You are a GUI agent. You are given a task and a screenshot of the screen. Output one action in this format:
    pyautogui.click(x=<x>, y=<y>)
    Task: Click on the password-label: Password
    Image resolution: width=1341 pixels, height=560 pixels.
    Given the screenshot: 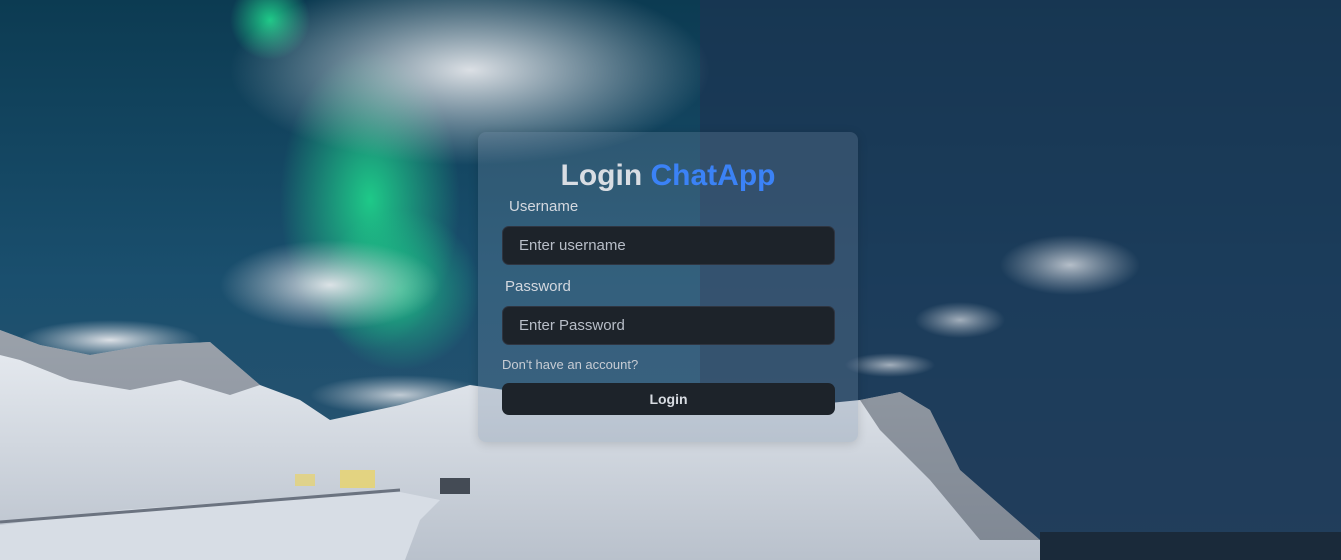 What is the action you would take?
    pyautogui.click(x=538, y=286)
    